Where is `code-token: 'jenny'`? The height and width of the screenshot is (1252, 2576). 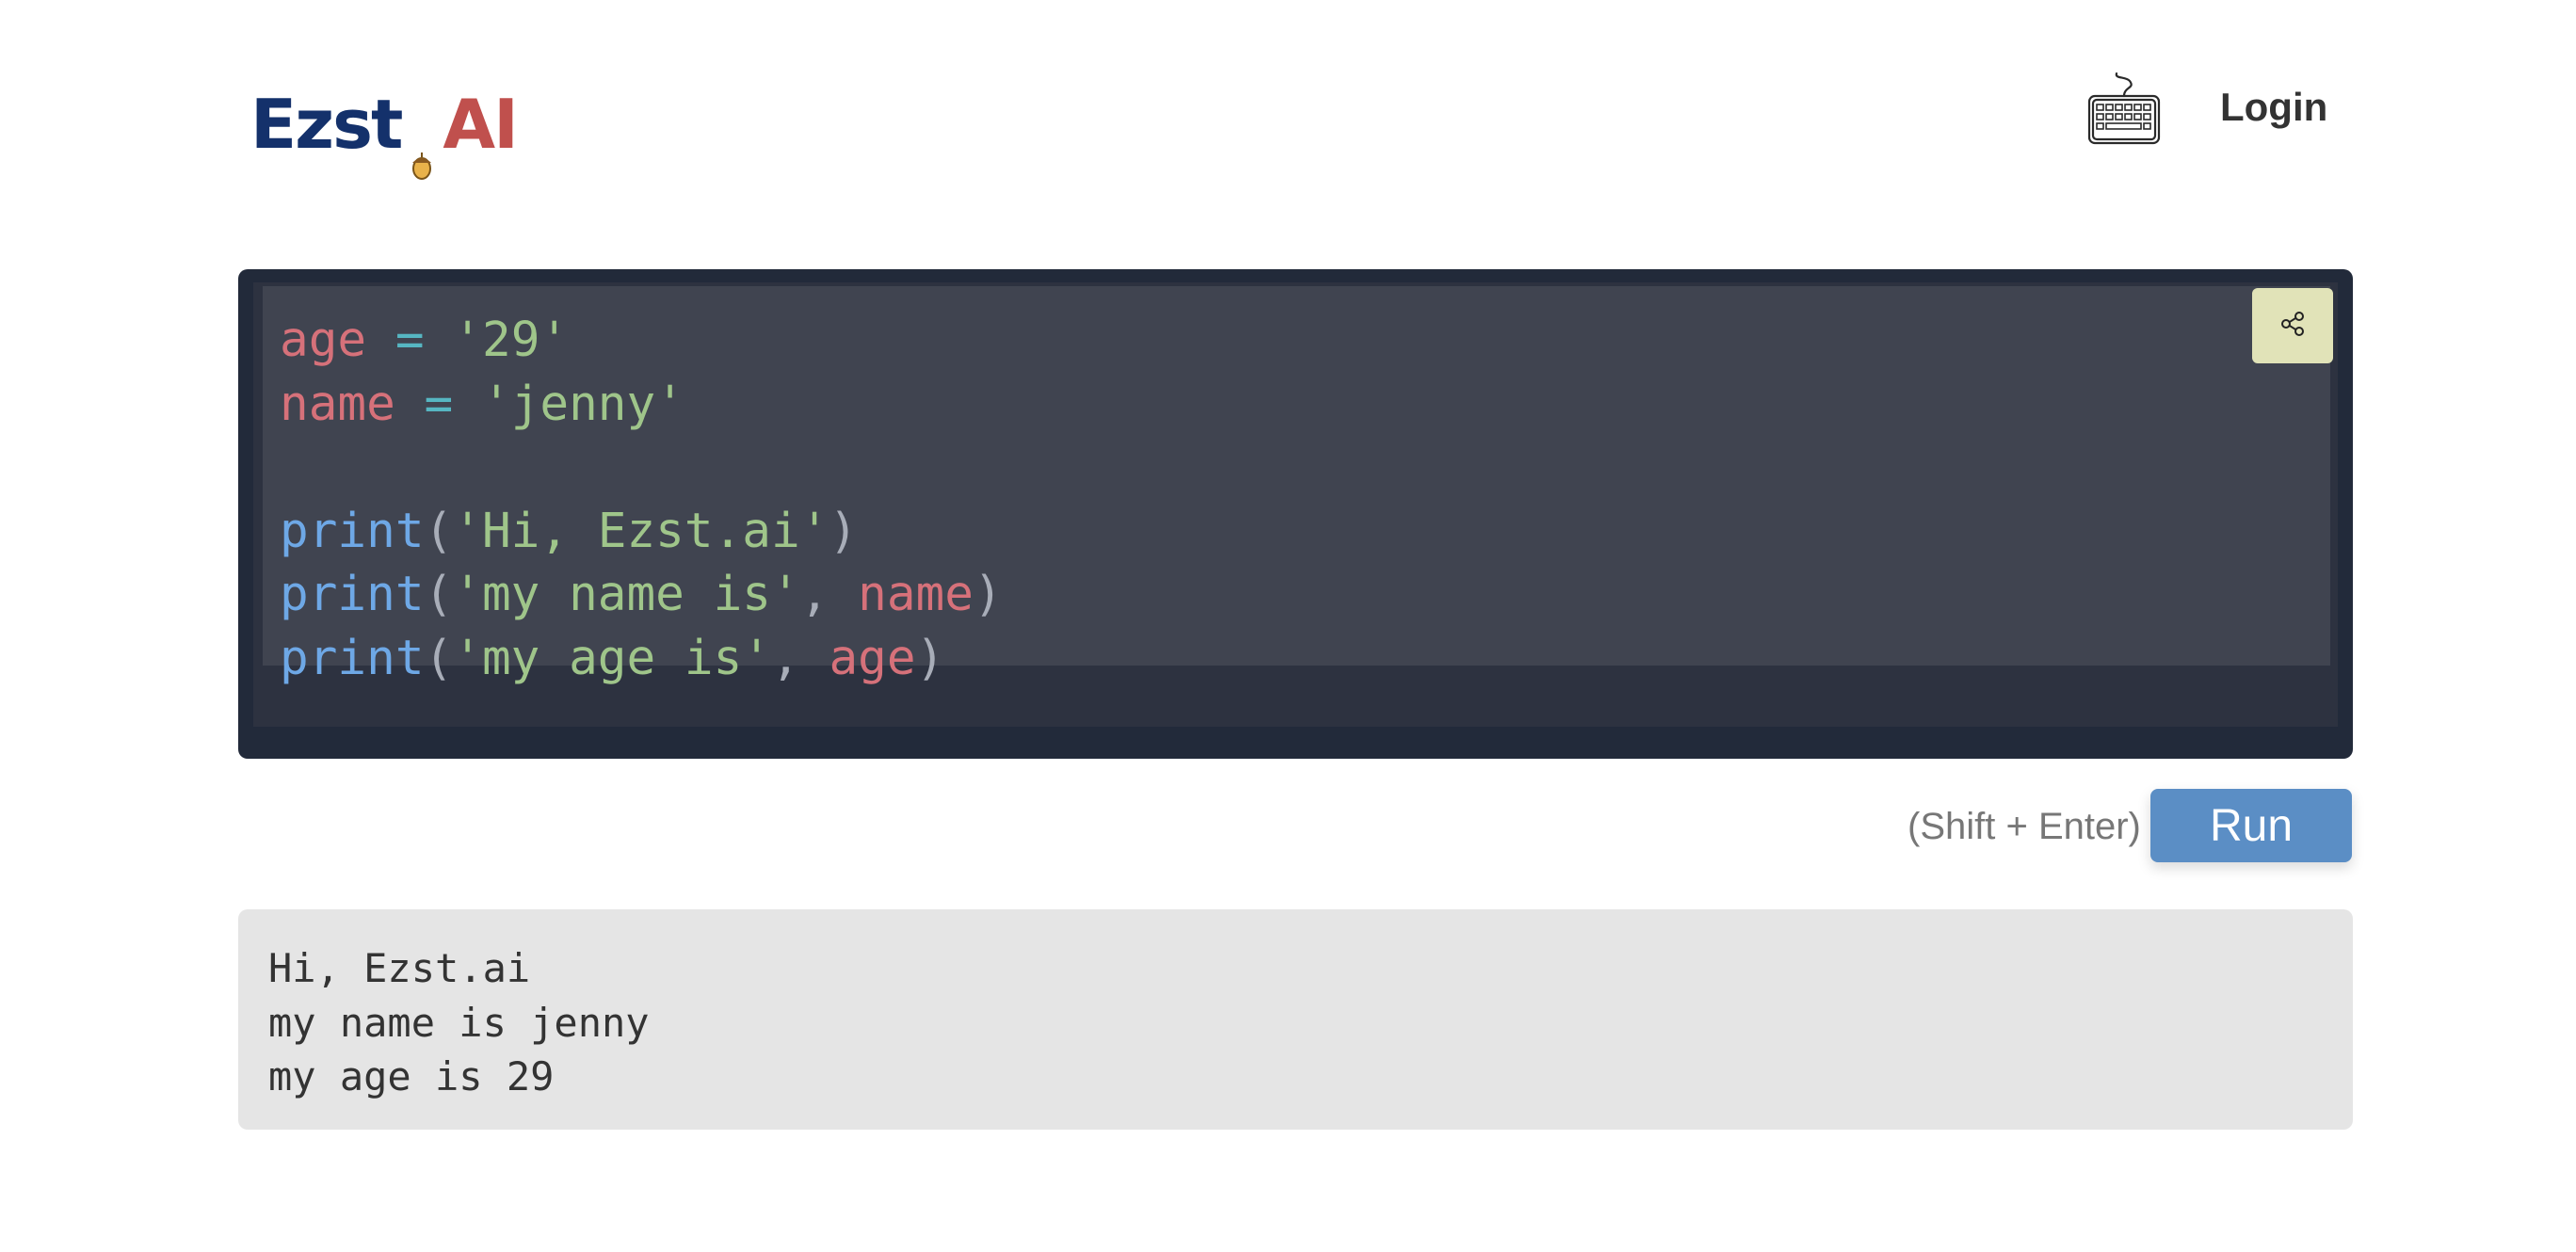
code-token: 'jenny' is located at coordinates (582, 404).